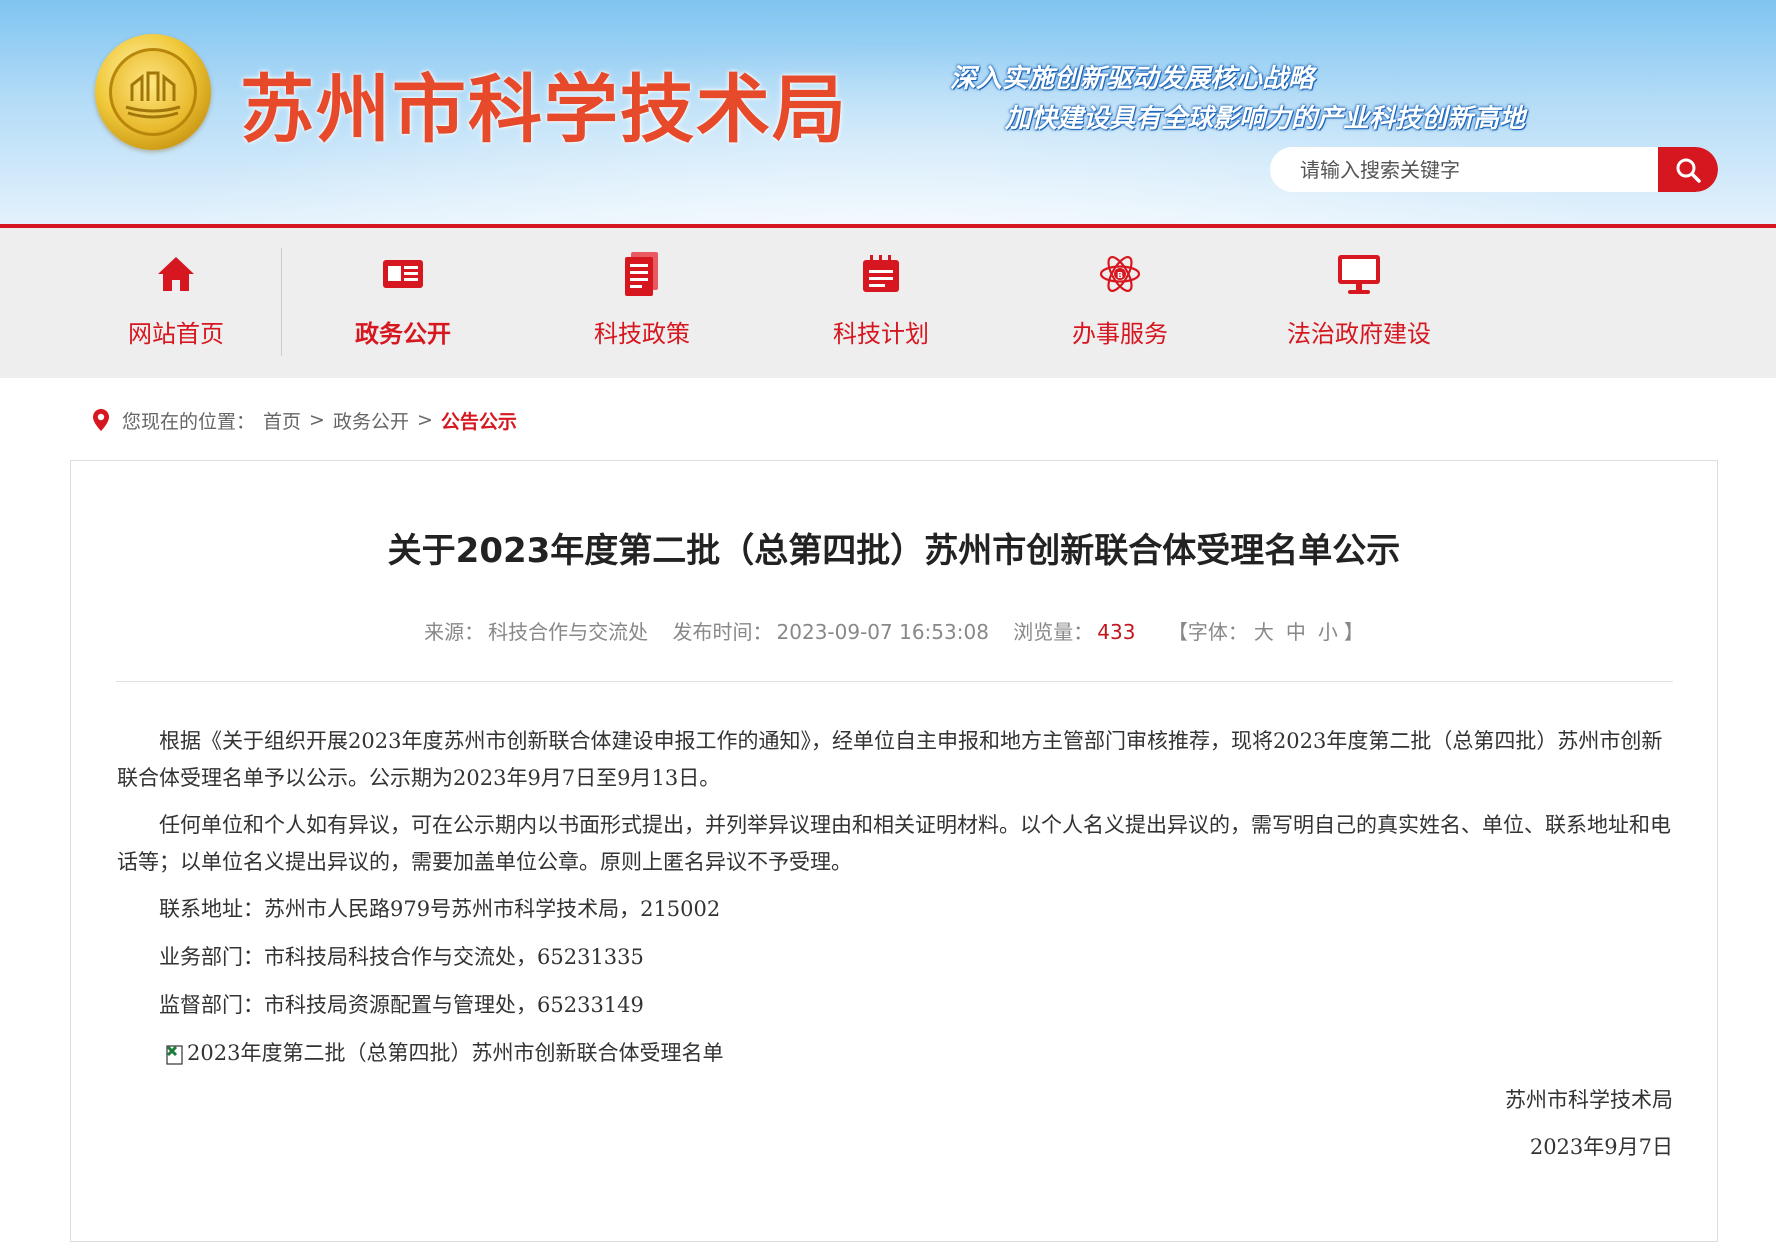  Describe the element at coordinates (1264, 632) in the screenshot. I see `font-size-large-button: 大` at that location.